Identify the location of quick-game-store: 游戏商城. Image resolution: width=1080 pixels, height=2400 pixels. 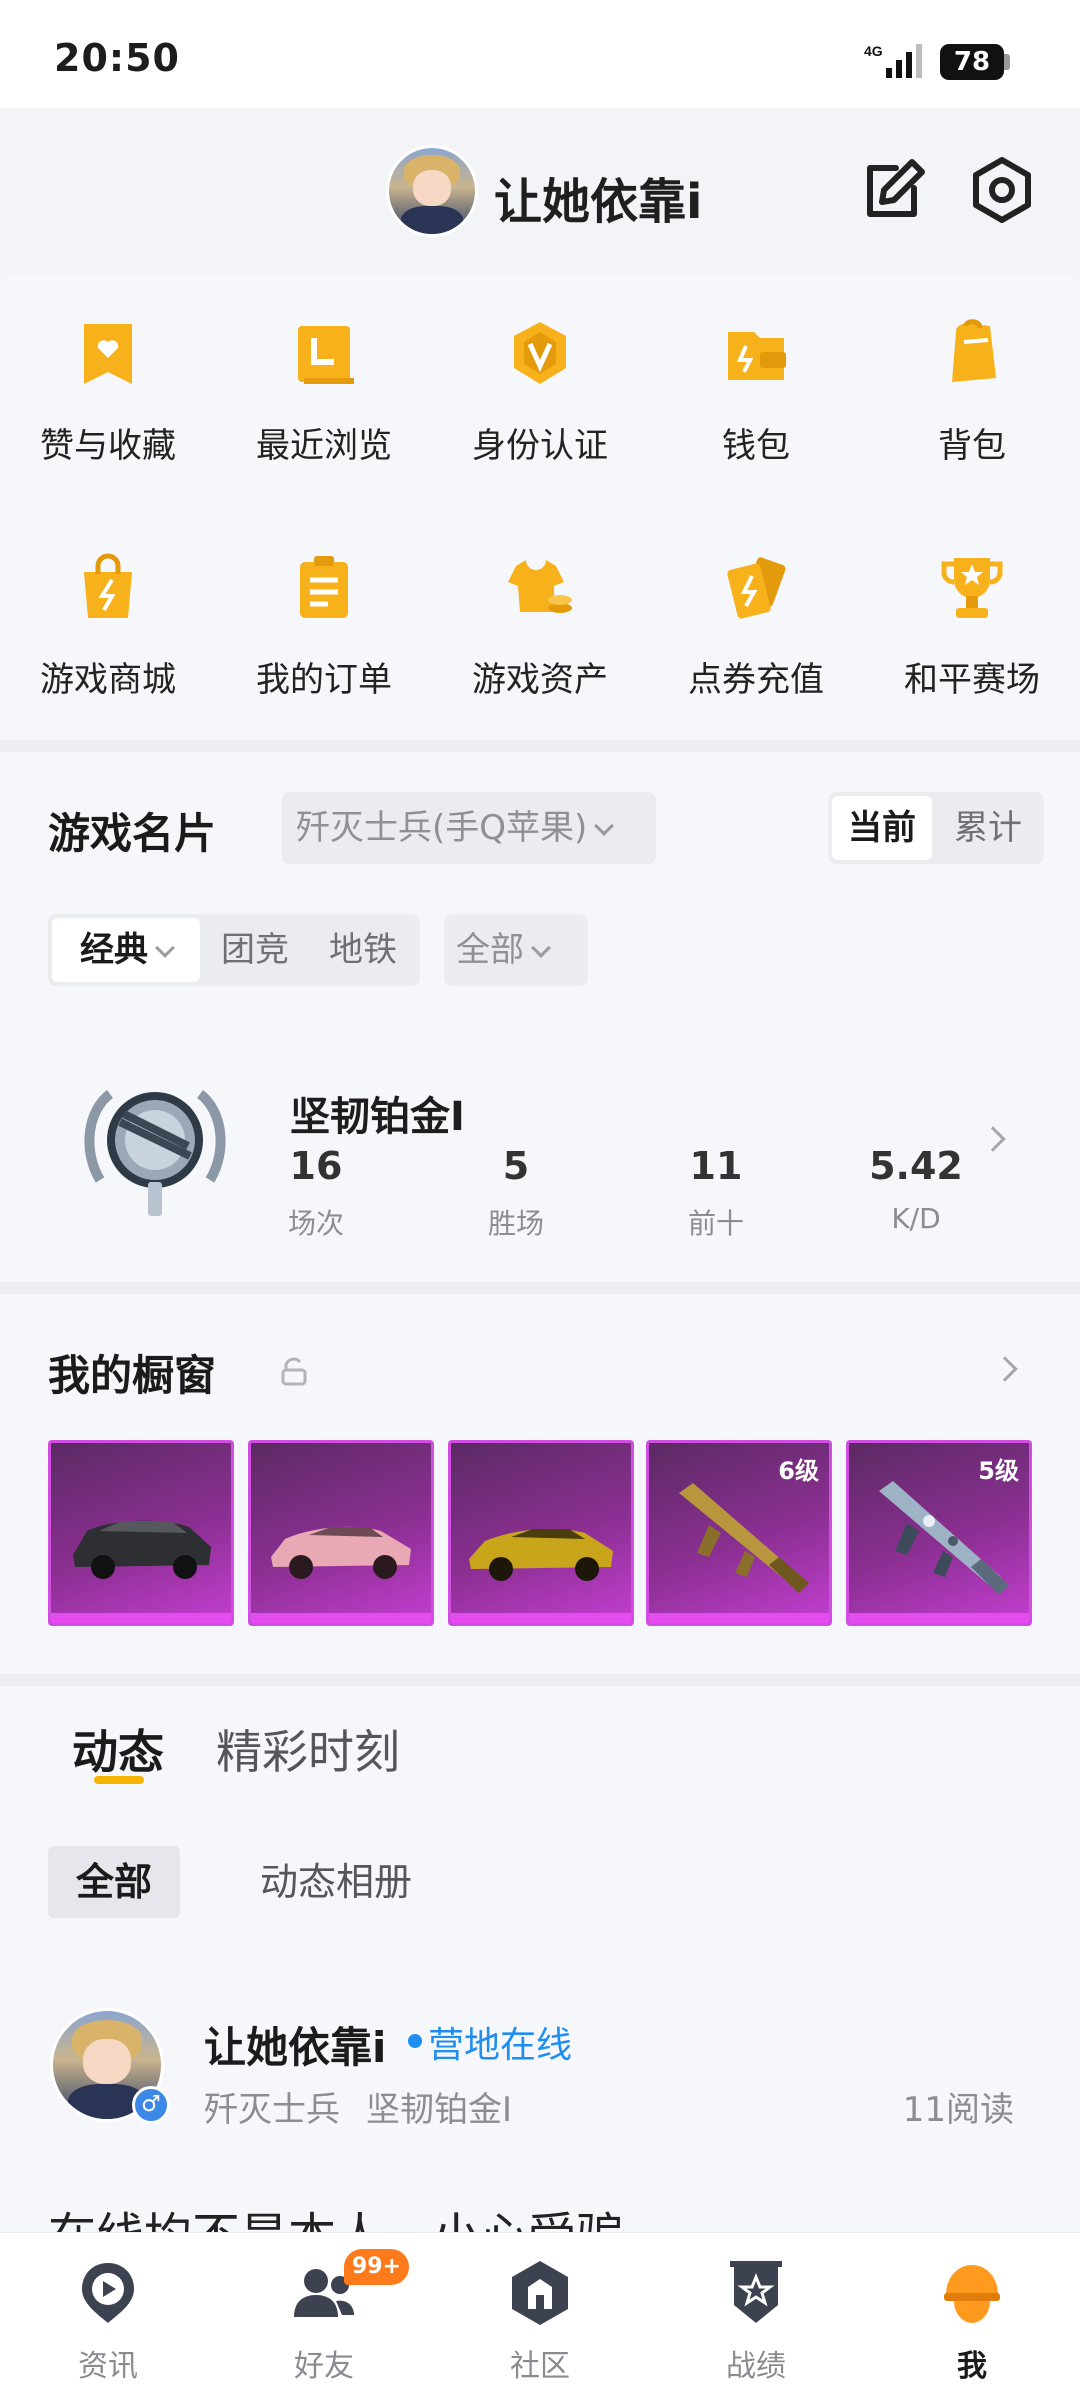
(108, 642).